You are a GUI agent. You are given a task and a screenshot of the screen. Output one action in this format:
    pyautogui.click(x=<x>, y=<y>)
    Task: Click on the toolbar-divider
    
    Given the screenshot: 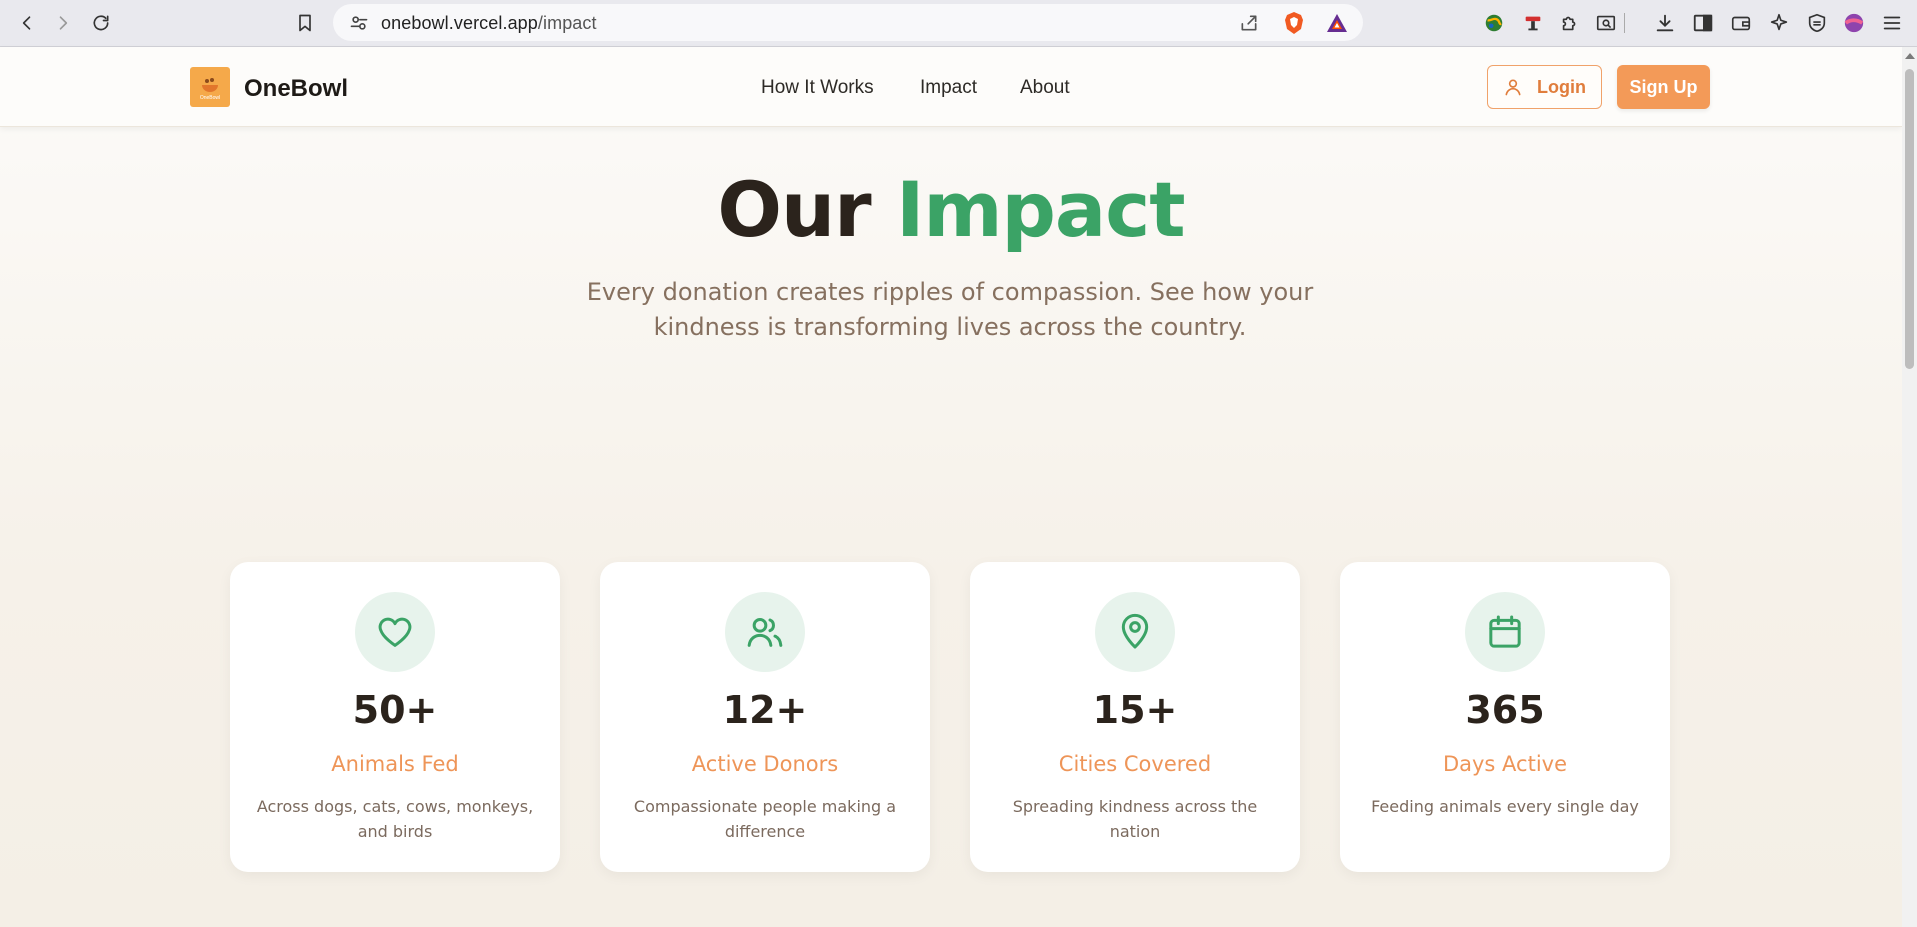 What is the action you would take?
    pyautogui.click(x=1624, y=23)
    